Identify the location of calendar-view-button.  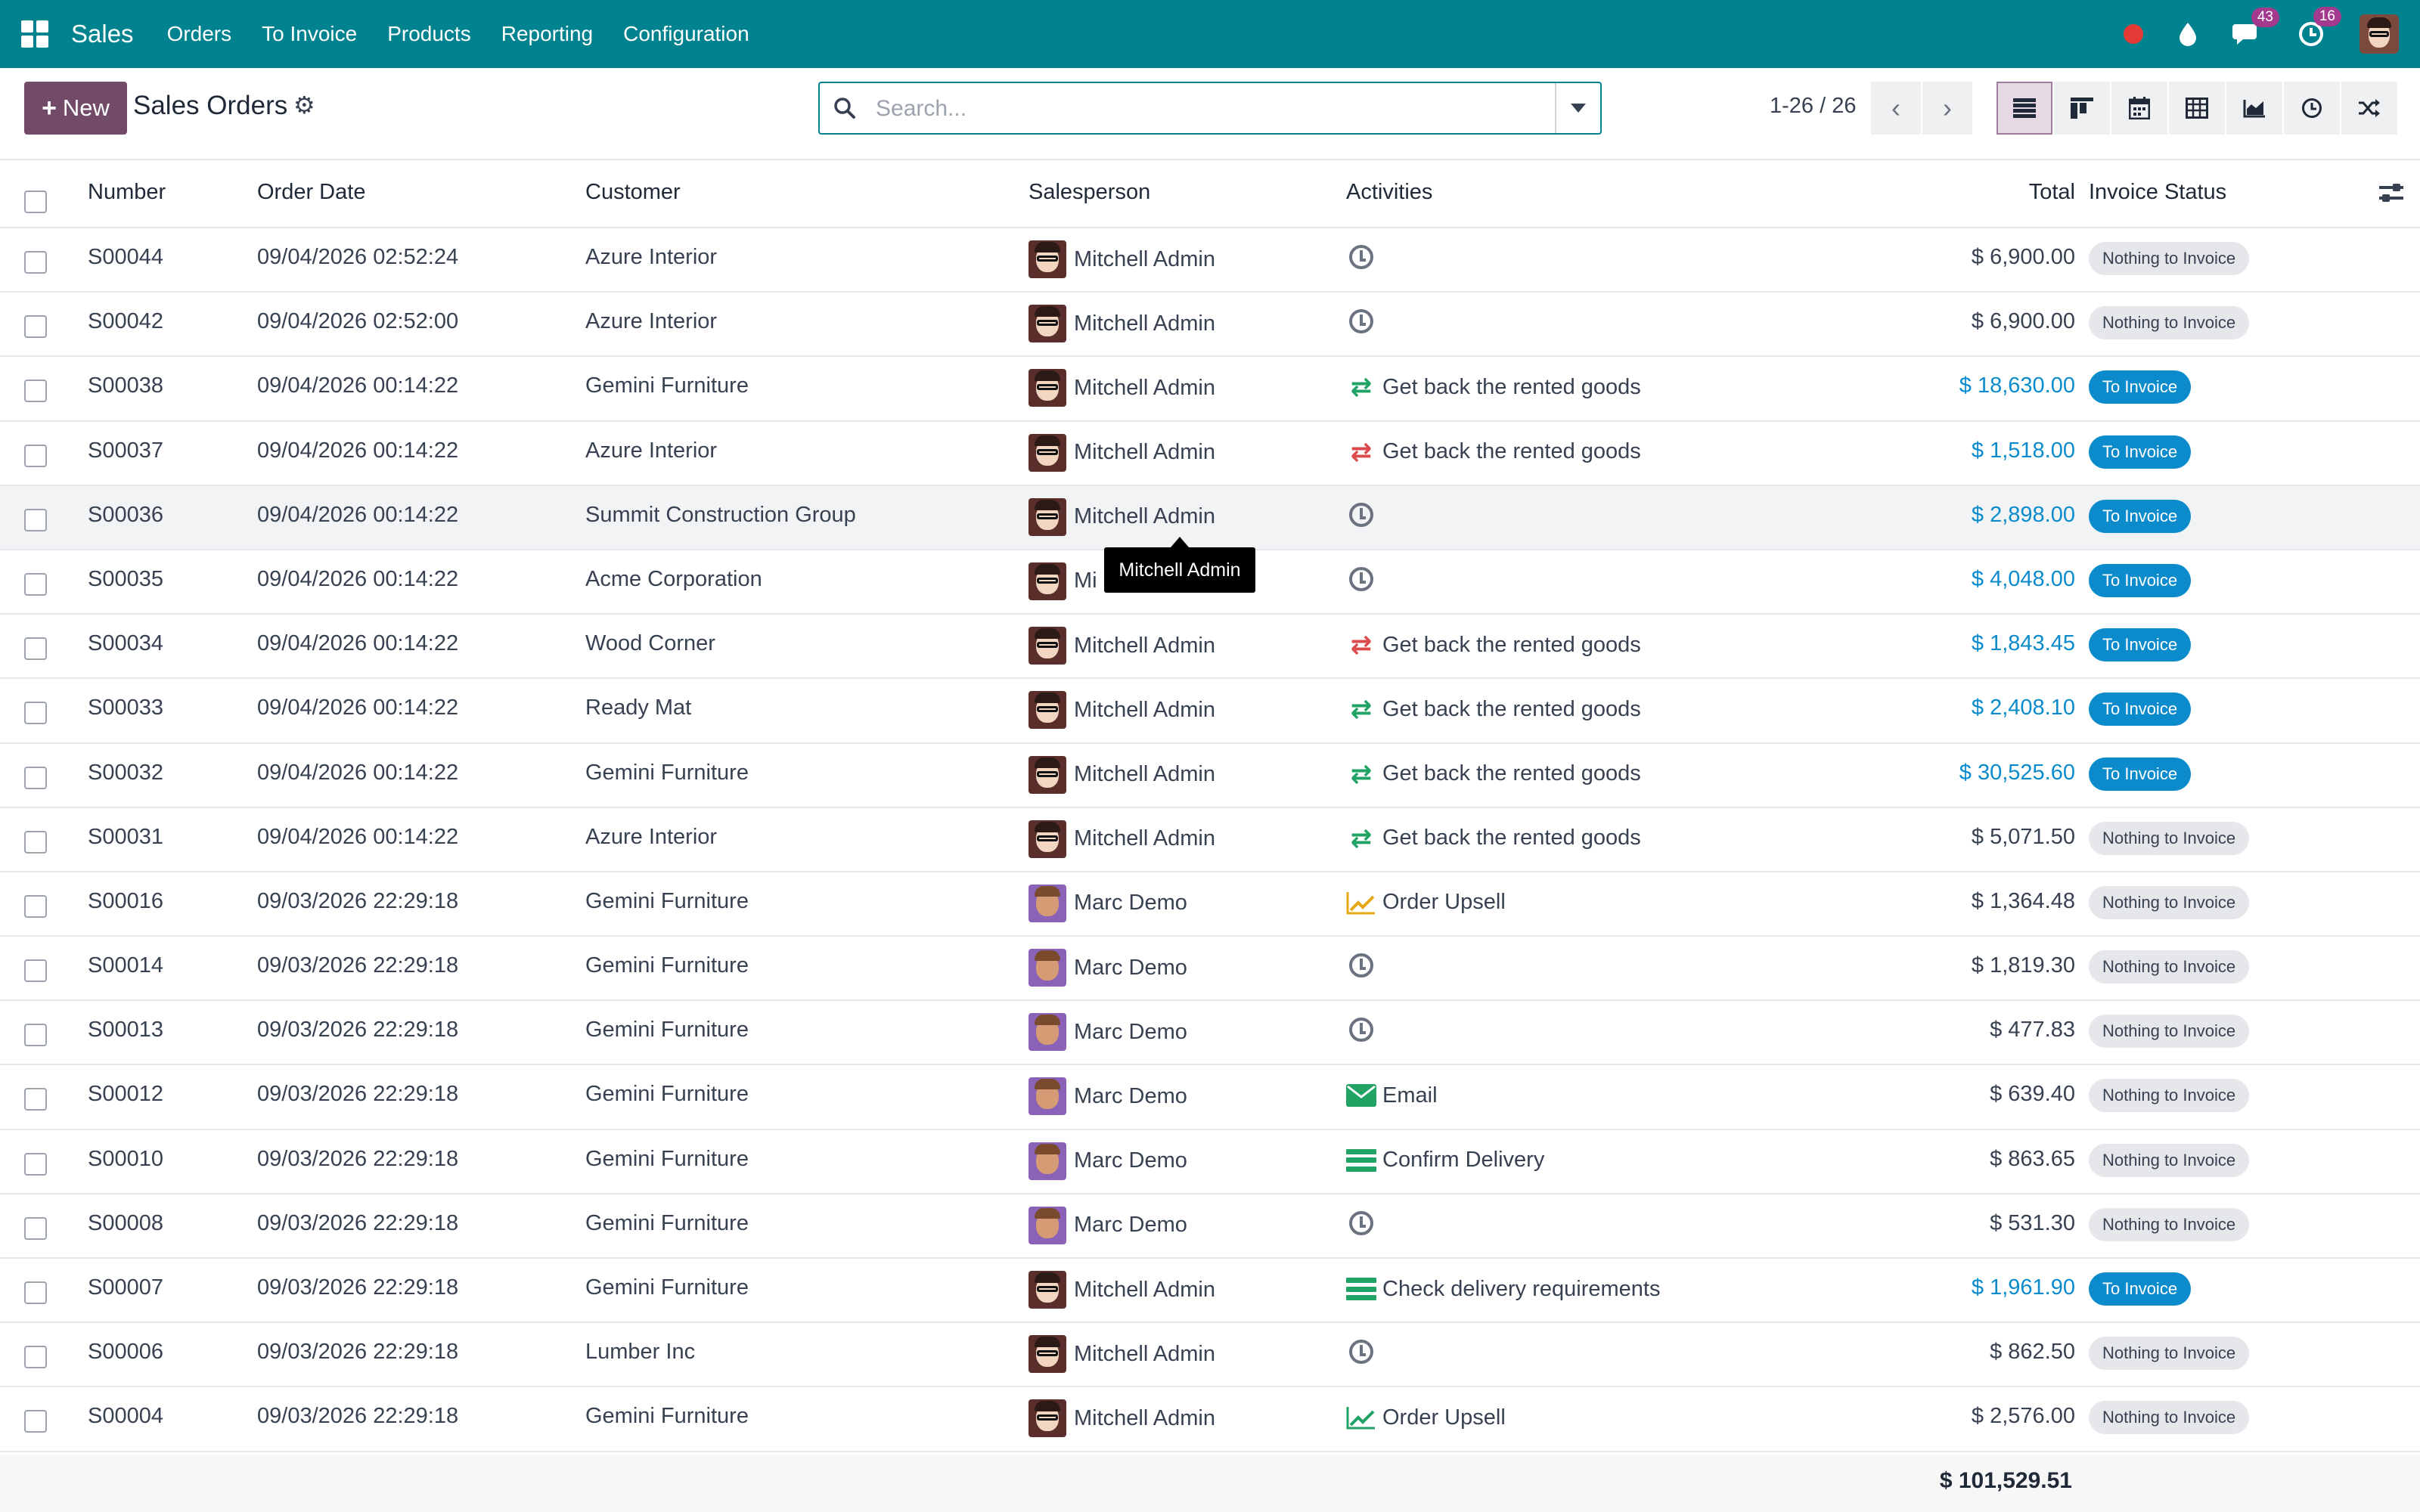
(2139, 109).